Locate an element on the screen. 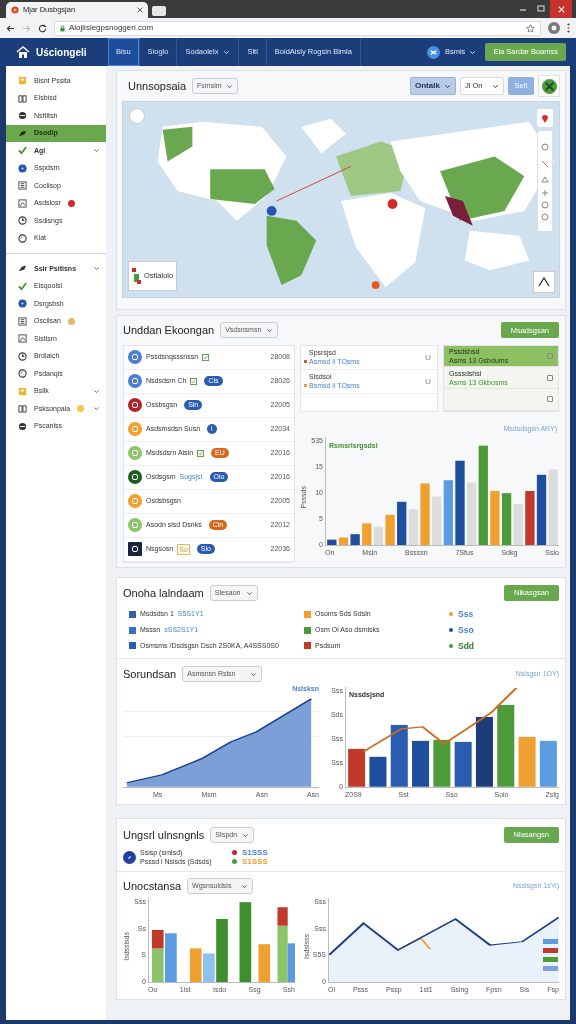  reload-icon is located at coordinates (42, 28).